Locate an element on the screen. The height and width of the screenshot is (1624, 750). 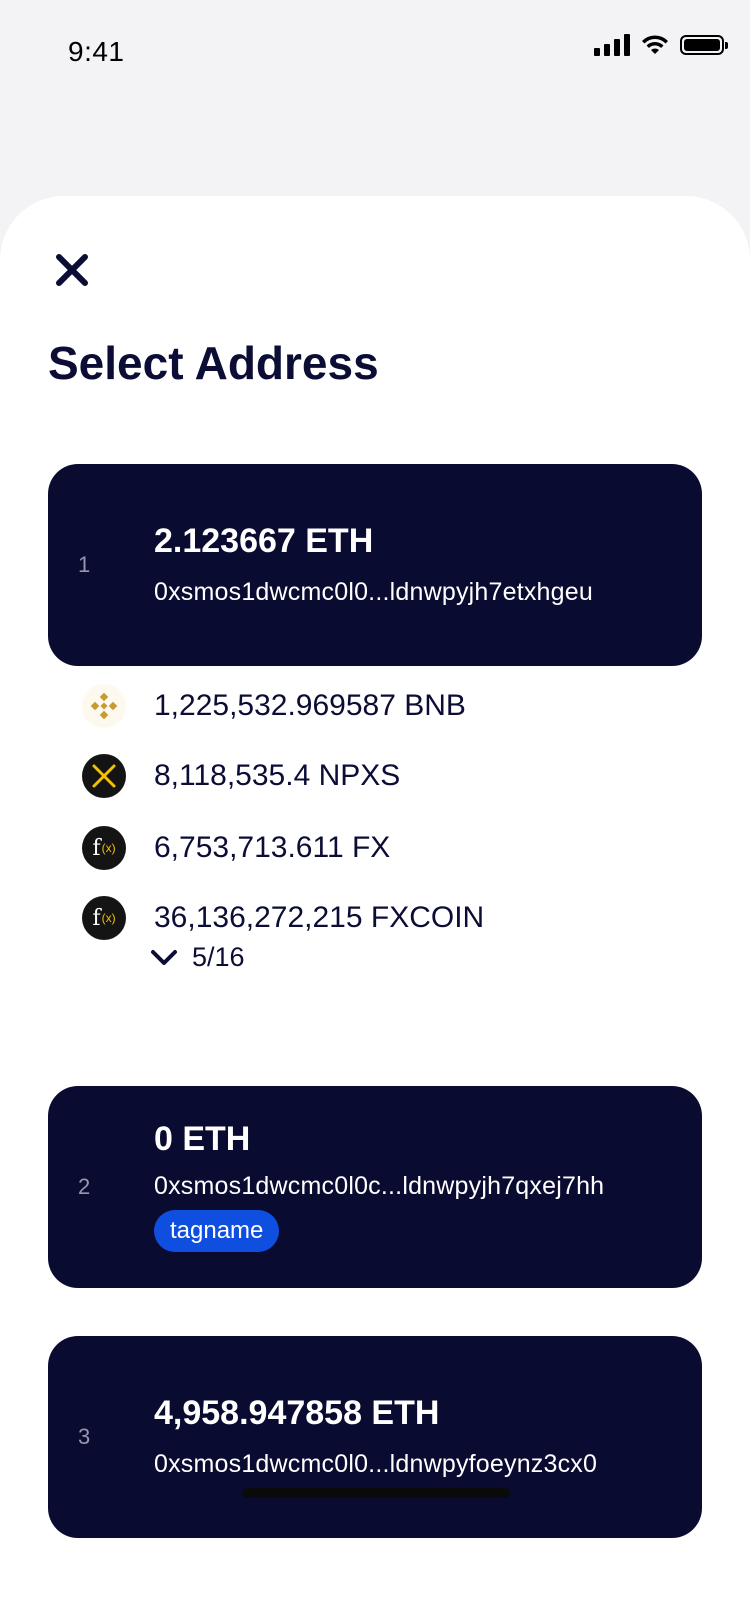
status-bar: 9:41 is located at coordinates (375, 50).